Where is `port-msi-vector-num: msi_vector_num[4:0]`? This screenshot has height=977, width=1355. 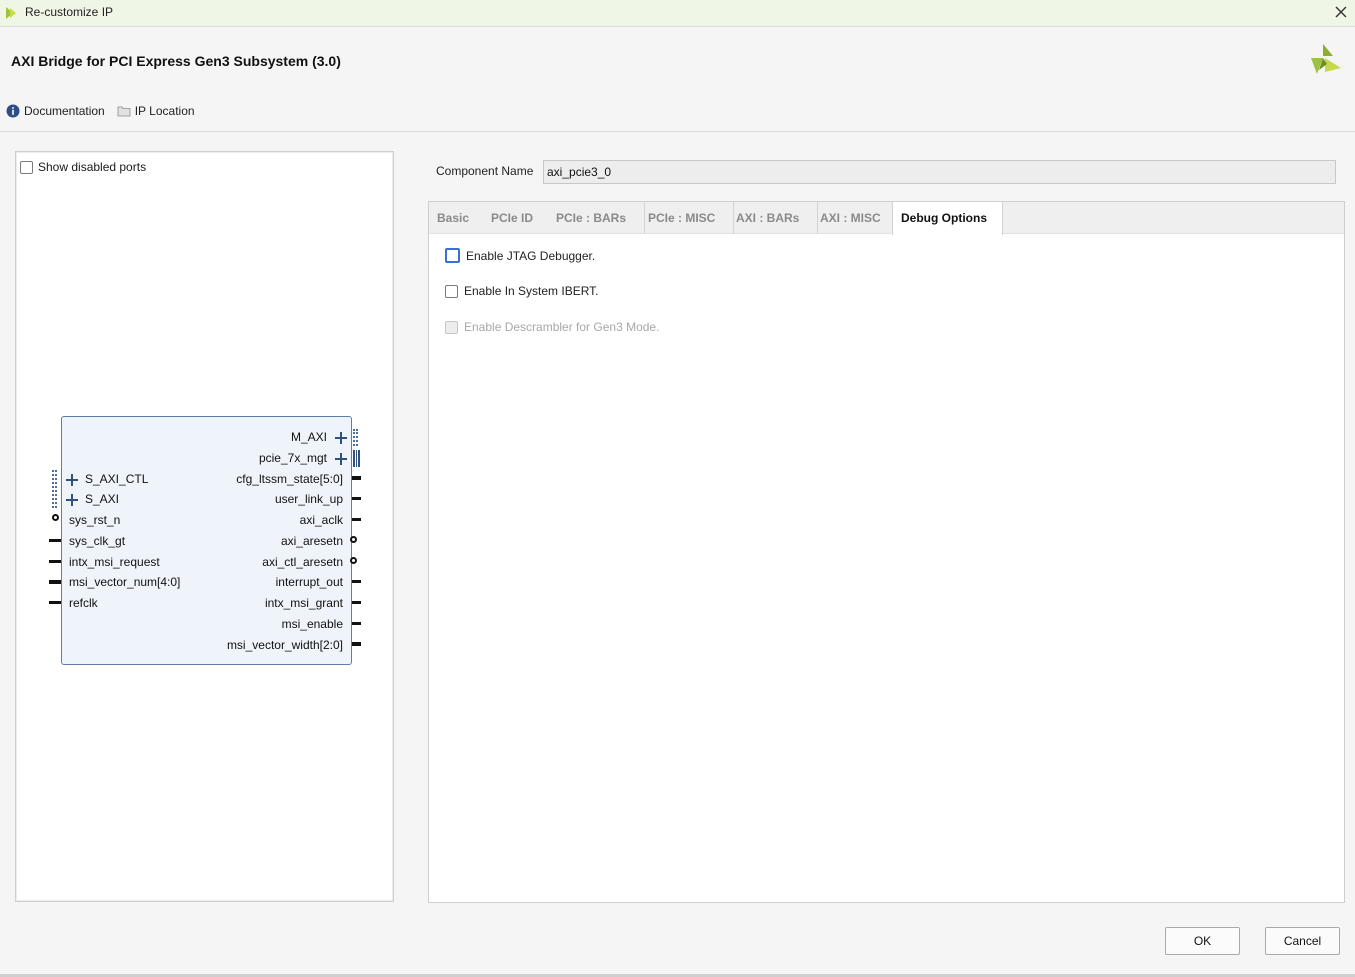 port-msi-vector-num: msi_vector_num[4:0] is located at coordinates (124, 582).